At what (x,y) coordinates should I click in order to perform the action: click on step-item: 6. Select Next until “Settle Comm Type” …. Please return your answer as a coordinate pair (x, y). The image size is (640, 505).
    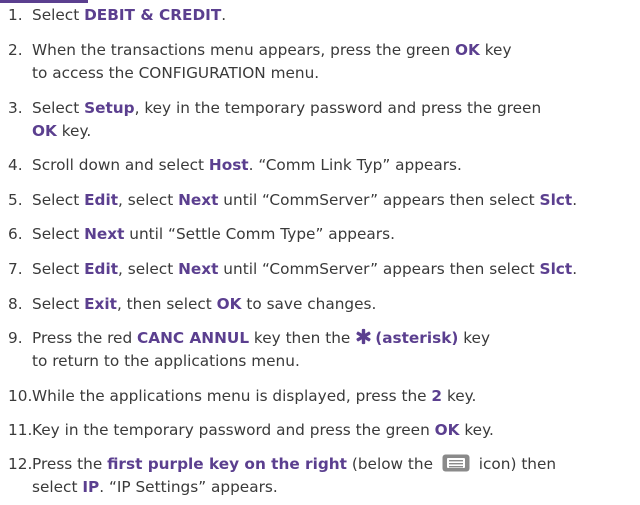
    Looking at the image, I should click on (324, 234).